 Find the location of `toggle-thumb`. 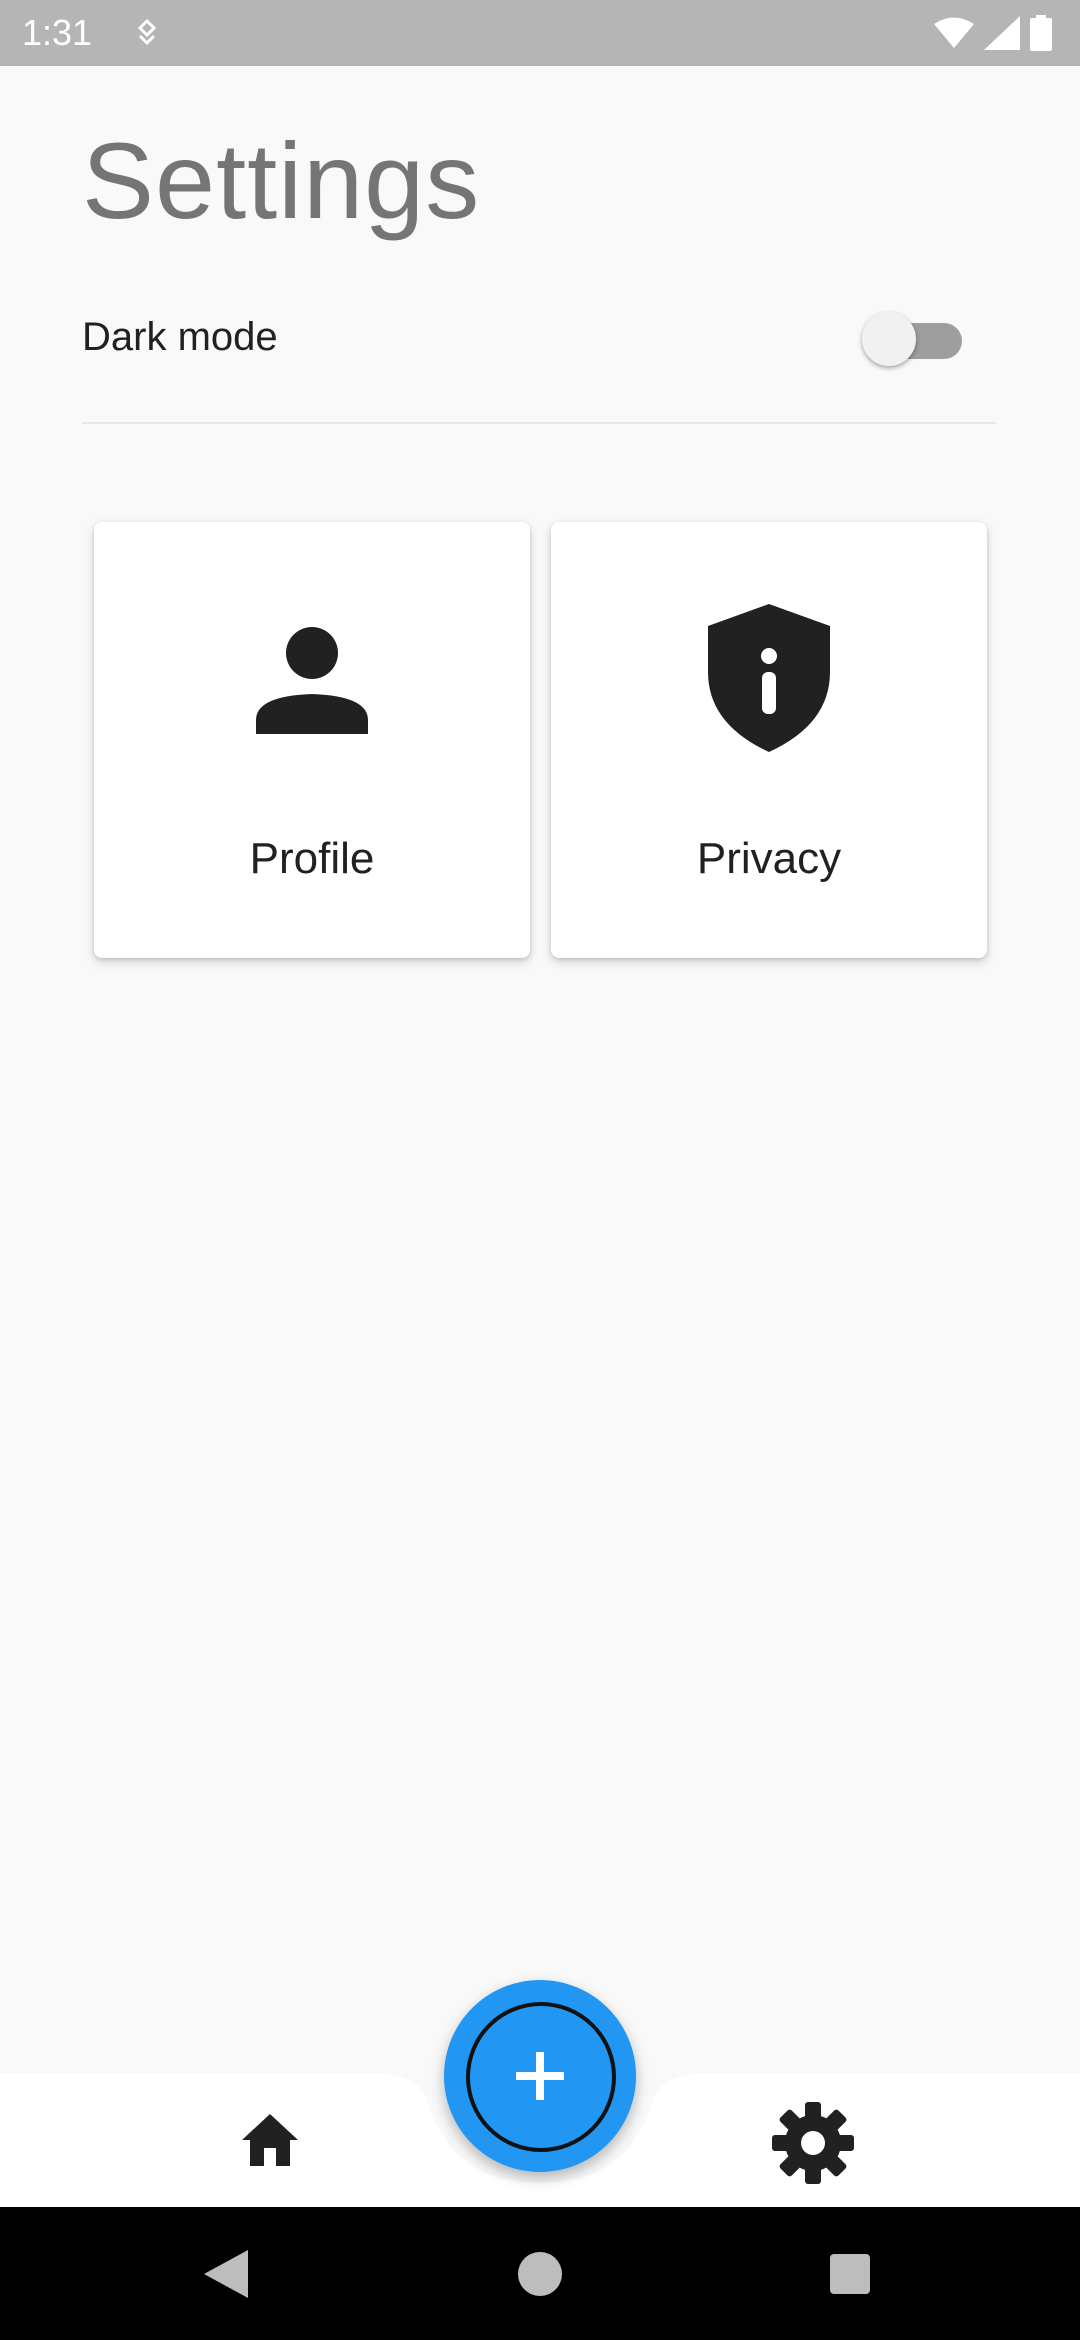

toggle-thumb is located at coordinates (889, 339).